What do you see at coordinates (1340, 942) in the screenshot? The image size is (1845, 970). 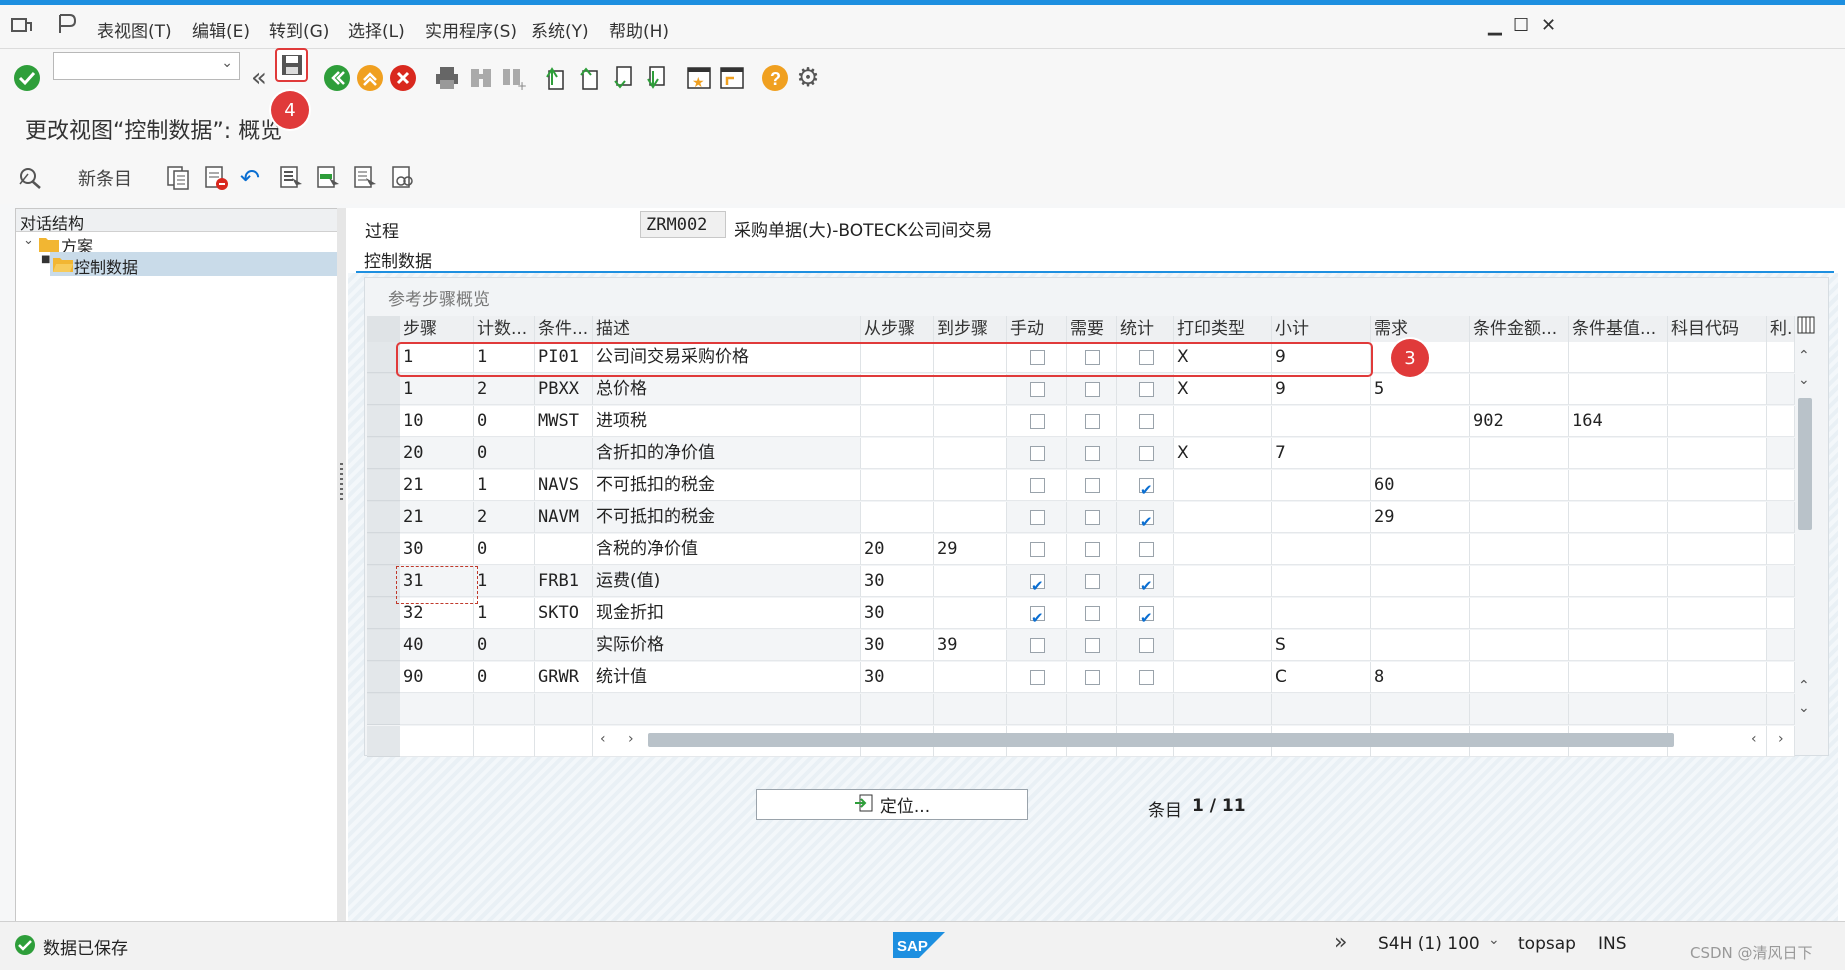 I see `status-expand-icon: »` at bounding box center [1340, 942].